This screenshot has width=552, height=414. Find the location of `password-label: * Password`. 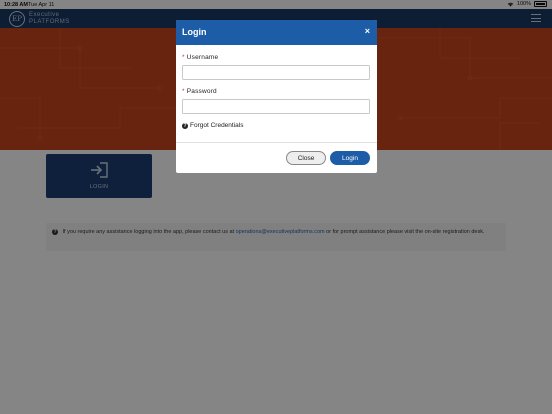

password-label: * Password is located at coordinates (199, 91).